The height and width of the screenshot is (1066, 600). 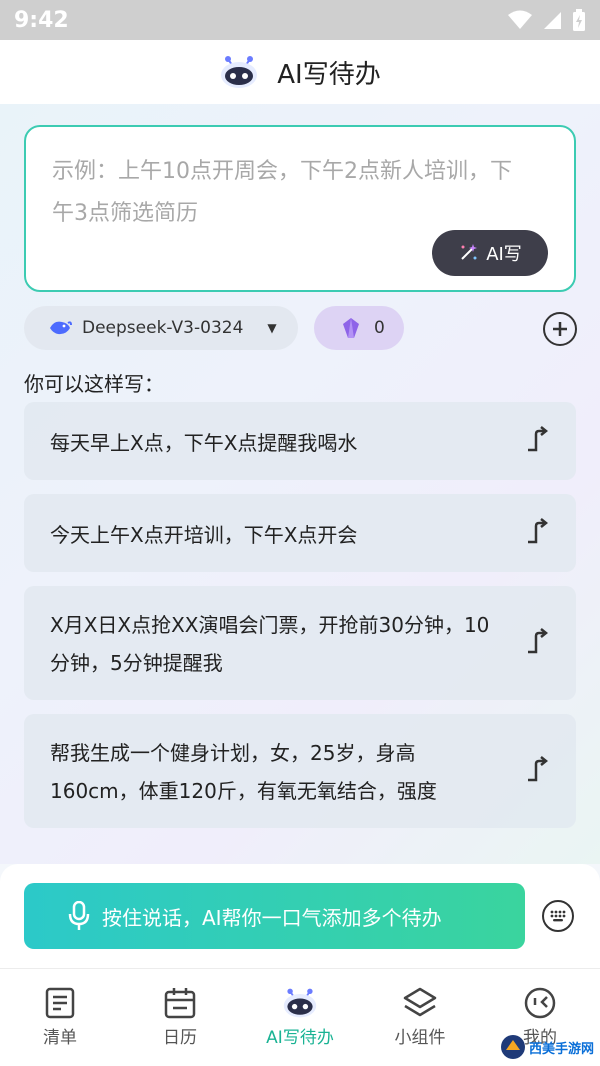 What do you see at coordinates (329, 74) in the screenshot?
I see `page-title: AI写待办` at bounding box center [329, 74].